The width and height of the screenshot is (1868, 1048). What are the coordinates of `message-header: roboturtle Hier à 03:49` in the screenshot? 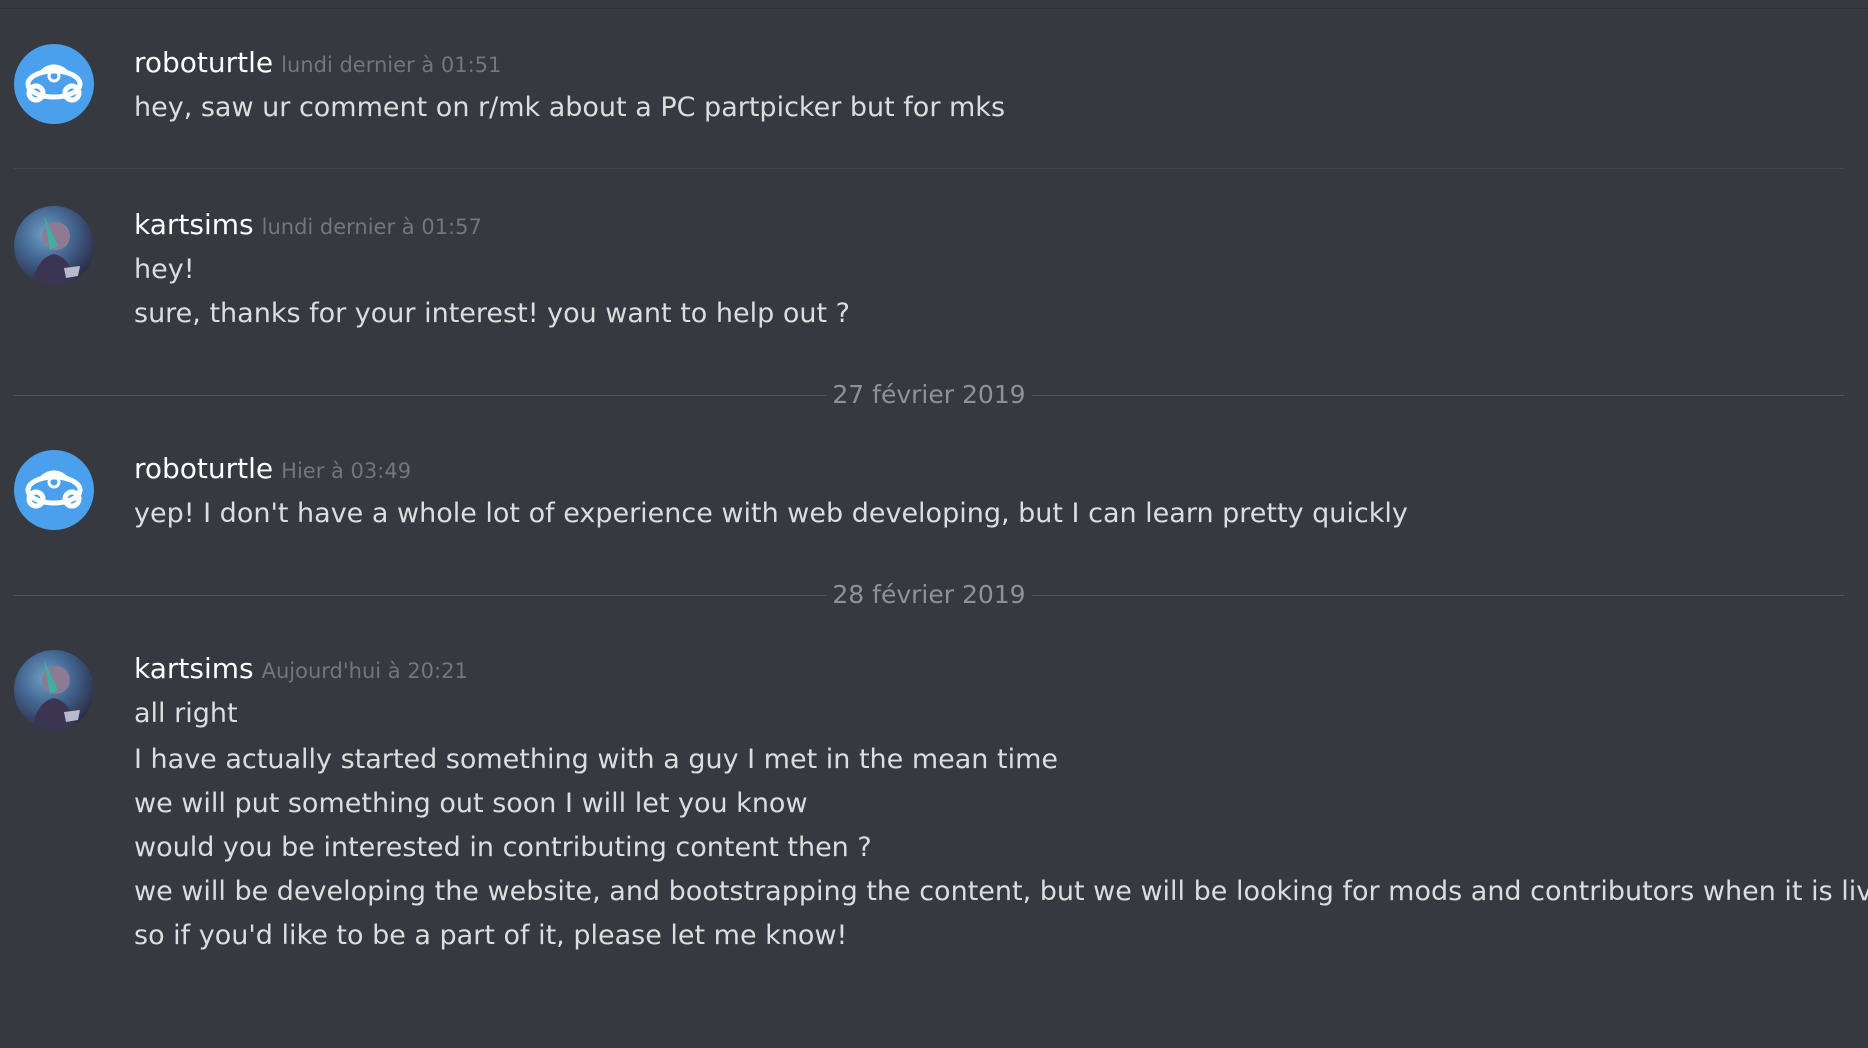 It's located at (272, 468).